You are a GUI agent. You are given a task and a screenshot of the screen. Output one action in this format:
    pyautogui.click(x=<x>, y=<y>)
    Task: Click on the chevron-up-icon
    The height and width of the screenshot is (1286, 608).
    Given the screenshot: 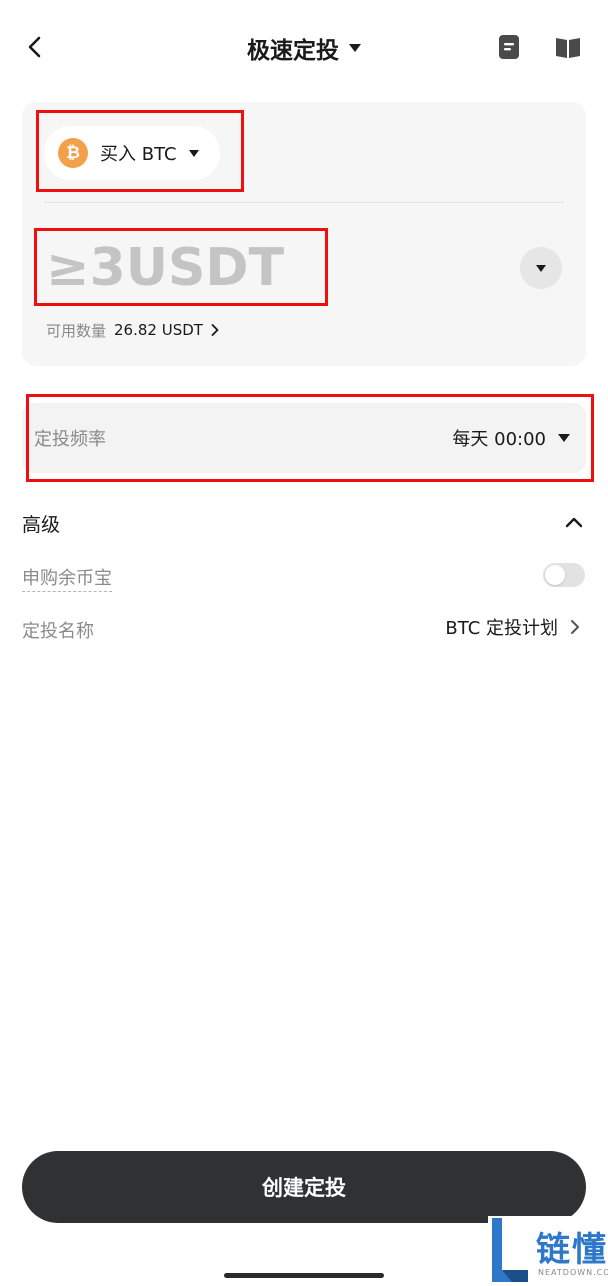 What is the action you would take?
    pyautogui.click(x=574, y=522)
    